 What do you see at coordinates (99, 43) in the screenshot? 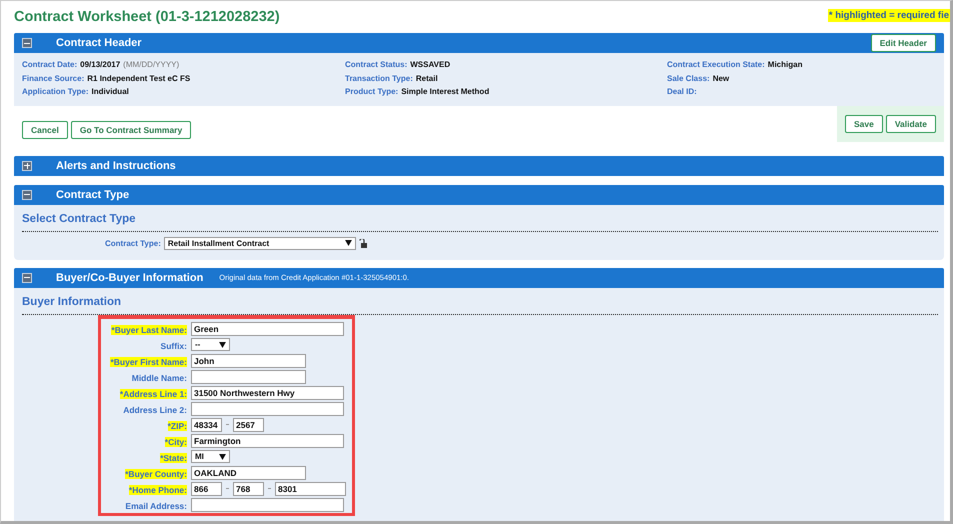
I see `section-title: Contract Header` at bounding box center [99, 43].